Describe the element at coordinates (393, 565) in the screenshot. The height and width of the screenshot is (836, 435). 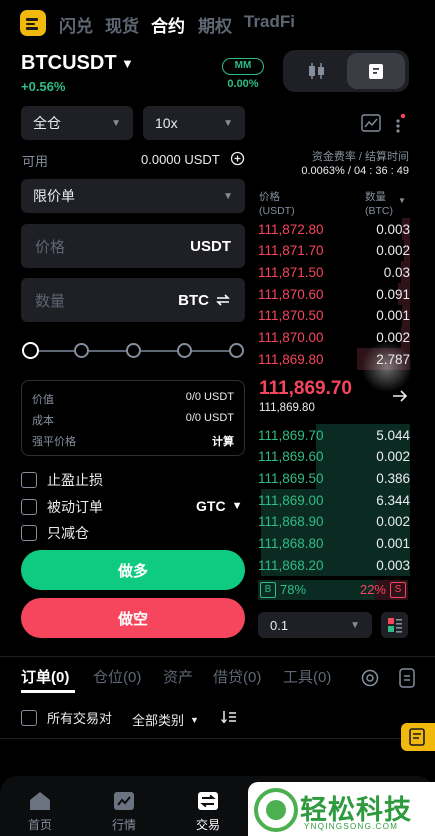
I see `bid-qty: 0.003` at that location.